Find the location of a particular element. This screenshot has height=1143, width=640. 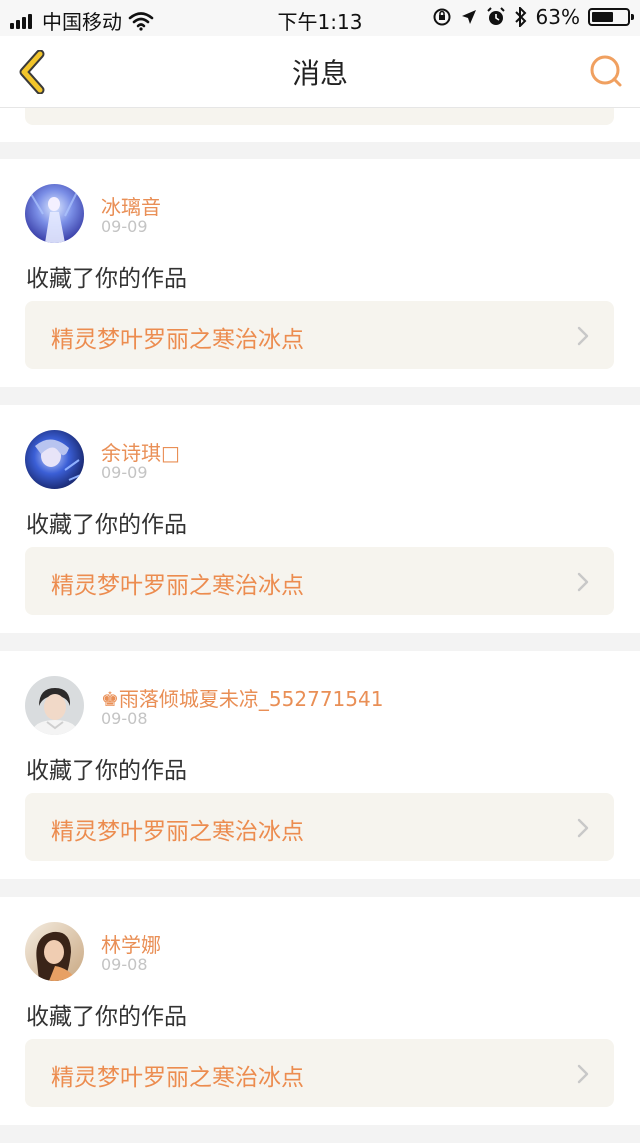

bluetooth-icon is located at coordinates (520, 17).